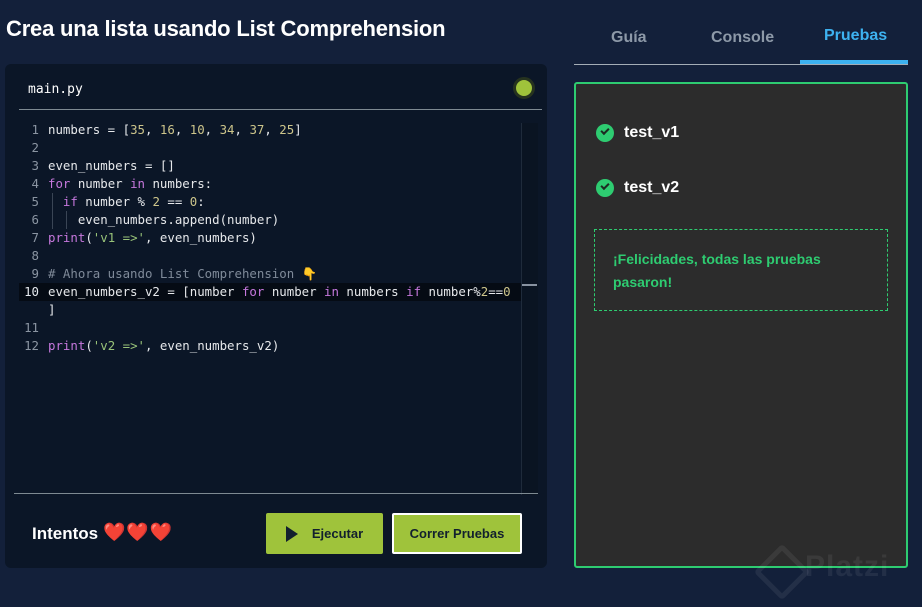 This screenshot has width=922, height=607. I want to click on code-line: 5 if number % 2 == 0:, so click(274, 202).